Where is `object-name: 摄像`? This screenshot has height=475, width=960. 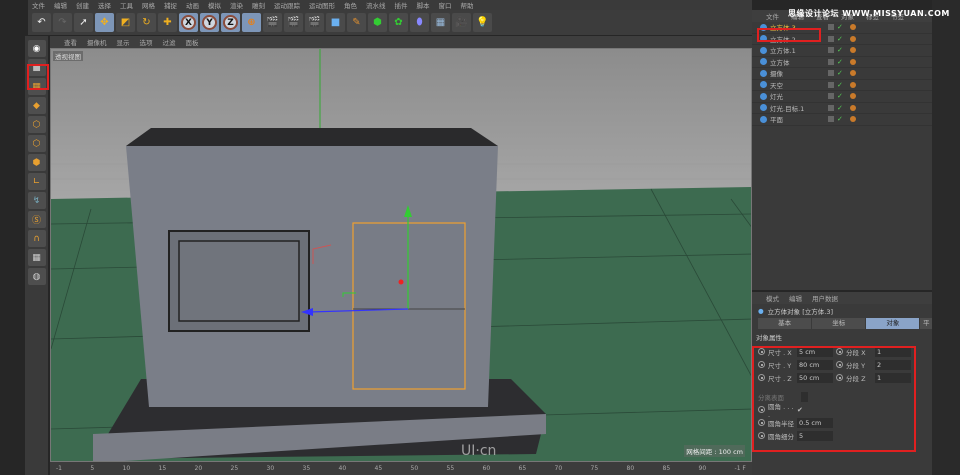
object-name: 摄像 is located at coordinates (799, 73).